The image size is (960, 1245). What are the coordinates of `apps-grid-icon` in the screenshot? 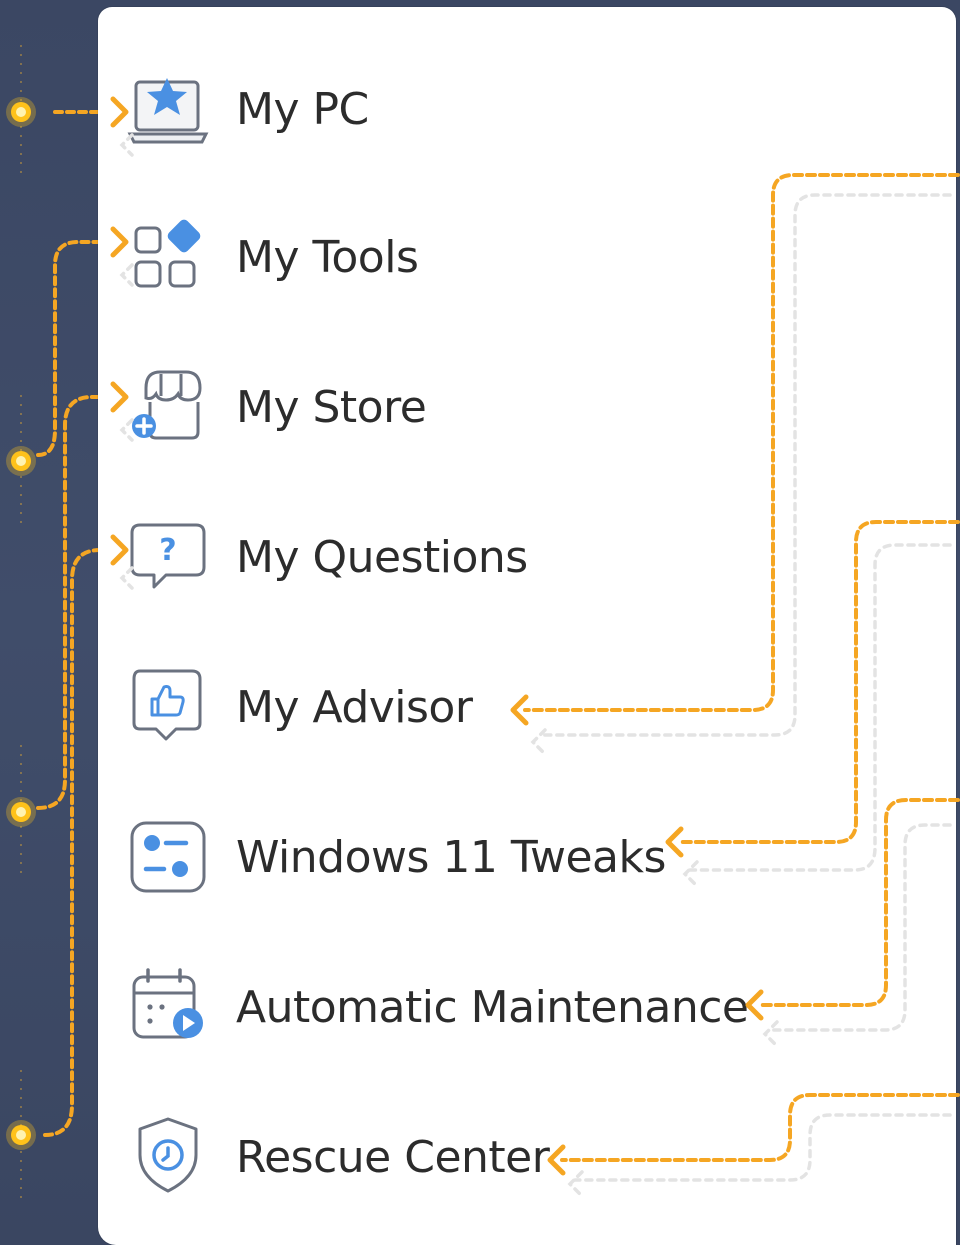 It's located at (168, 256).